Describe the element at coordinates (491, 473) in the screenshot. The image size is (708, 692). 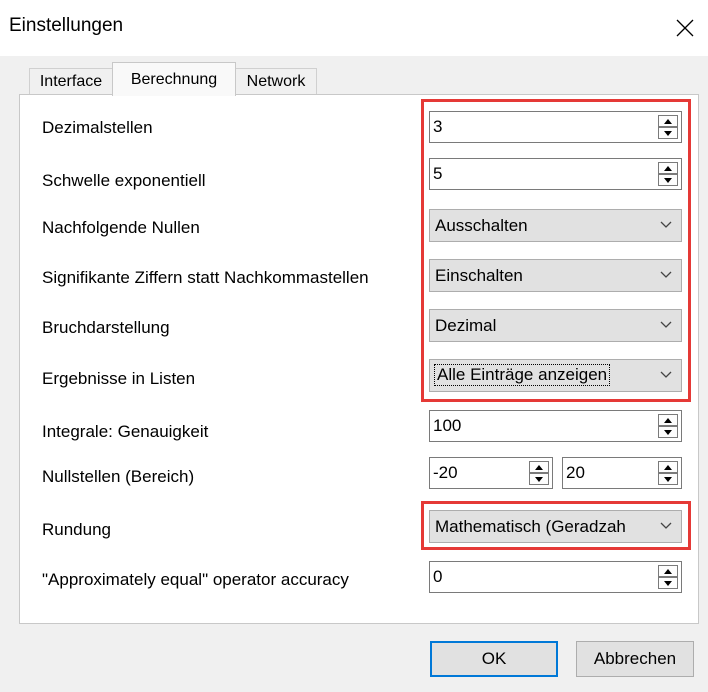
I see `roots-range-min-spinbox: -20` at that location.